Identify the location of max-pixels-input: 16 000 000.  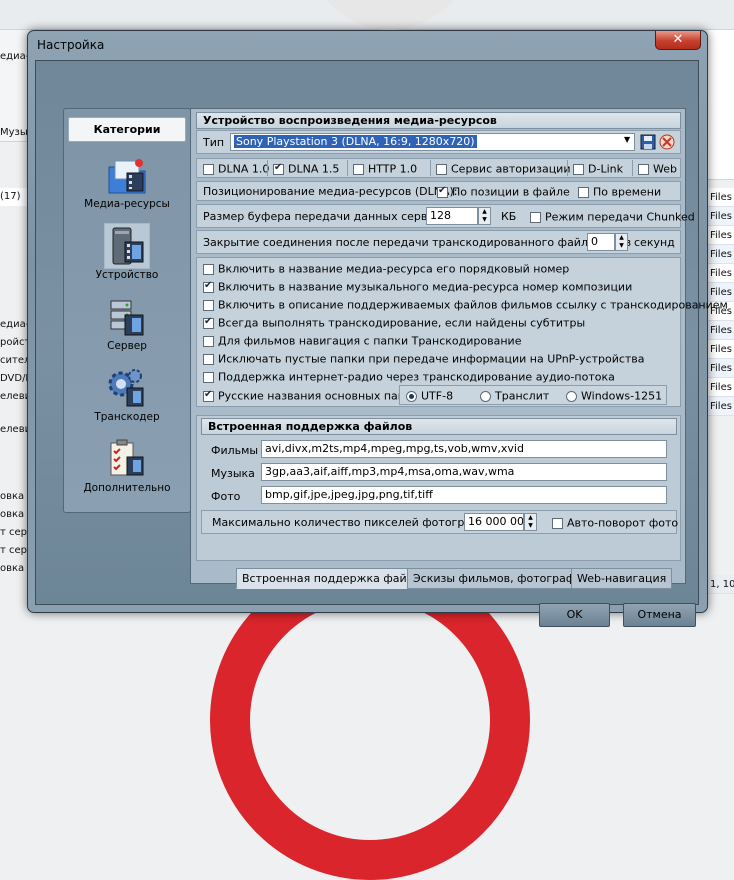
(494, 522).